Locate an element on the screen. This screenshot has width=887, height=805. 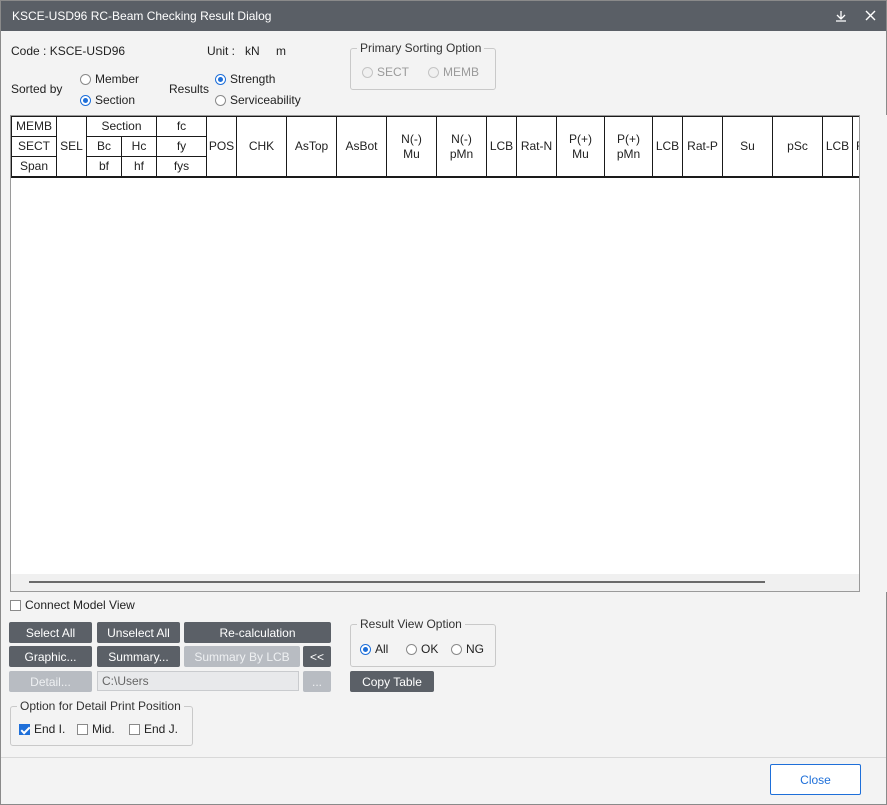
header-asbot: AsBot is located at coordinates (361, 146).